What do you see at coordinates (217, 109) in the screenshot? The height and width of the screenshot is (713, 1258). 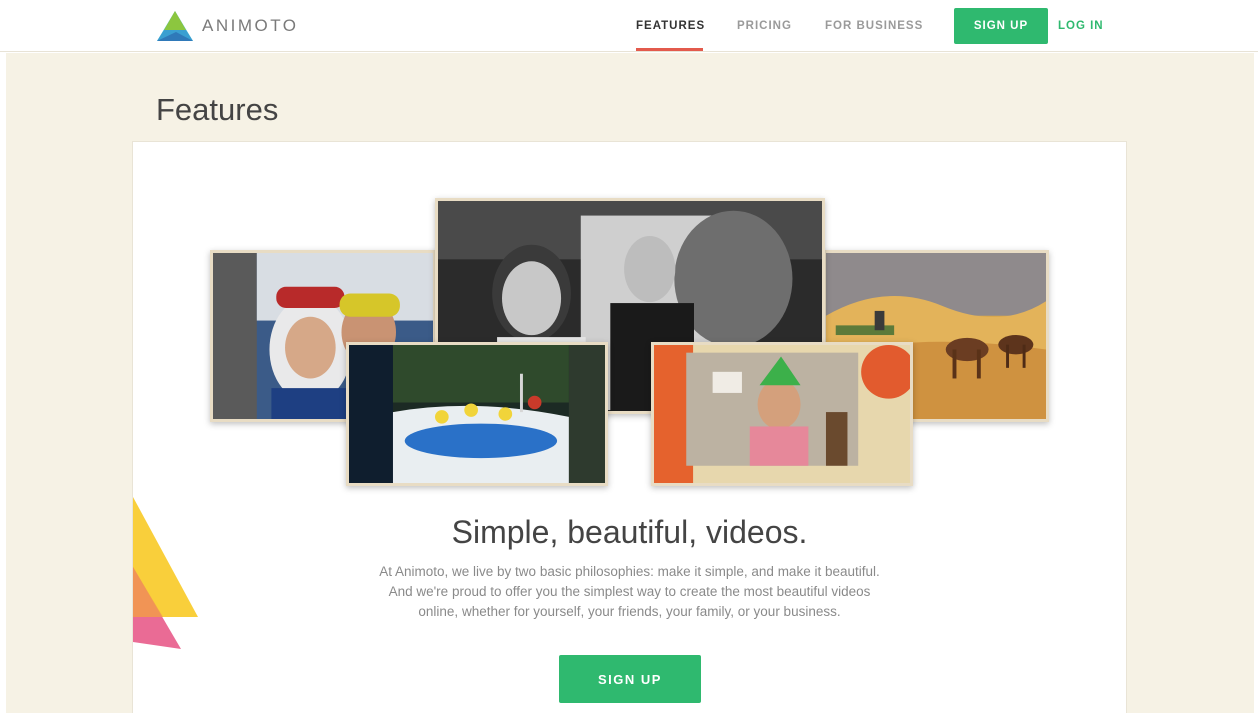 I see `page-title: Features` at bounding box center [217, 109].